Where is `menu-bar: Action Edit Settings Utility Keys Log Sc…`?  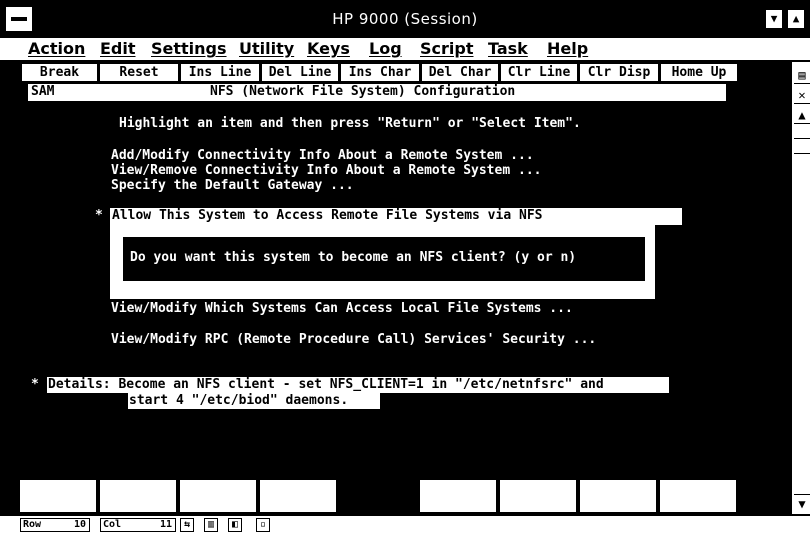
menu-bar: Action Edit Settings Utility Keys Log Sc… is located at coordinates (405, 50).